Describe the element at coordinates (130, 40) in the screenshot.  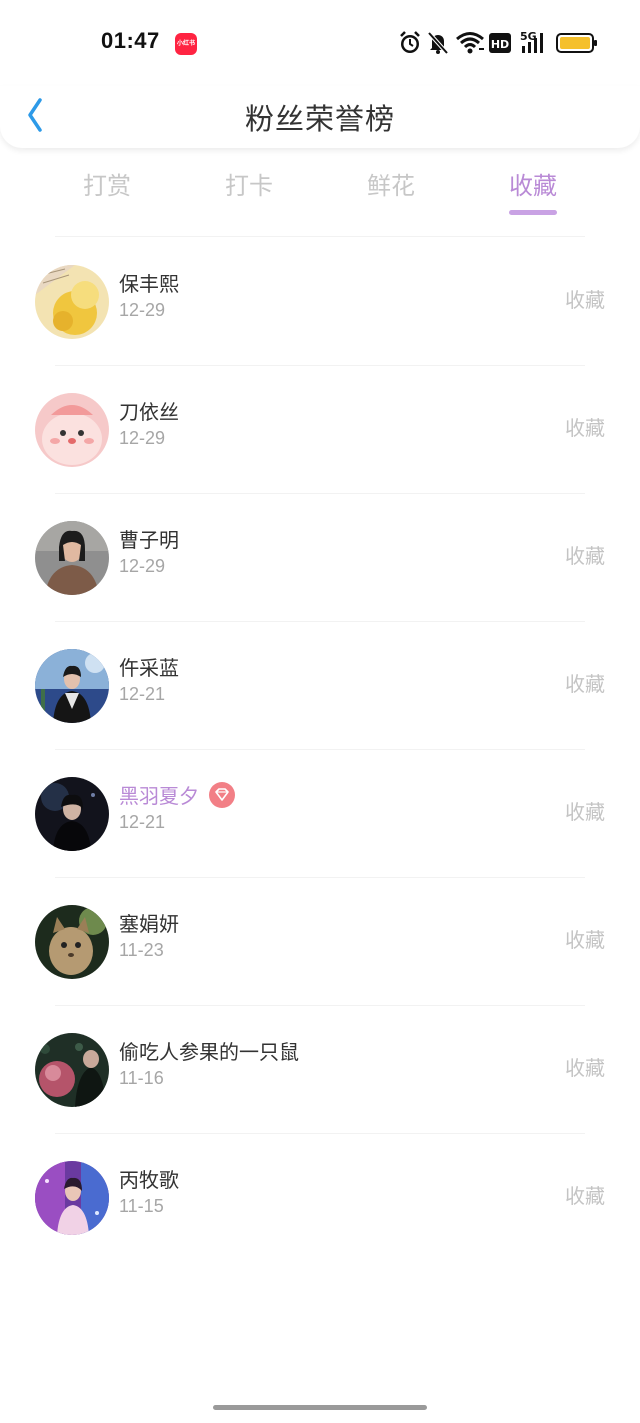
I see `status-time: 01:47` at that location.